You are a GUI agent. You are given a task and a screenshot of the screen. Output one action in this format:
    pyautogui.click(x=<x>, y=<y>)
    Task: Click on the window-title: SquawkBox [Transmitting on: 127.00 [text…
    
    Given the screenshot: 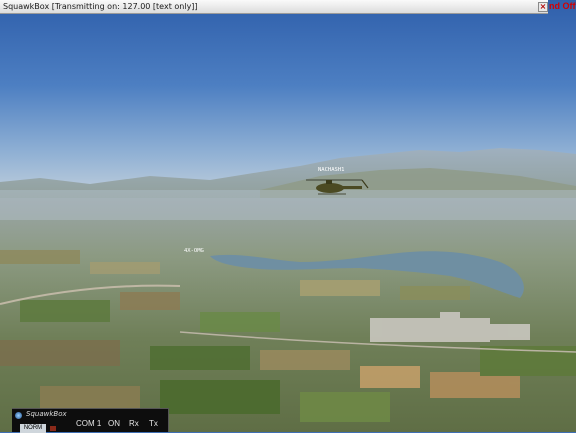 What is the action you would take?
    pyautogui.click(x=100, y=6)
    